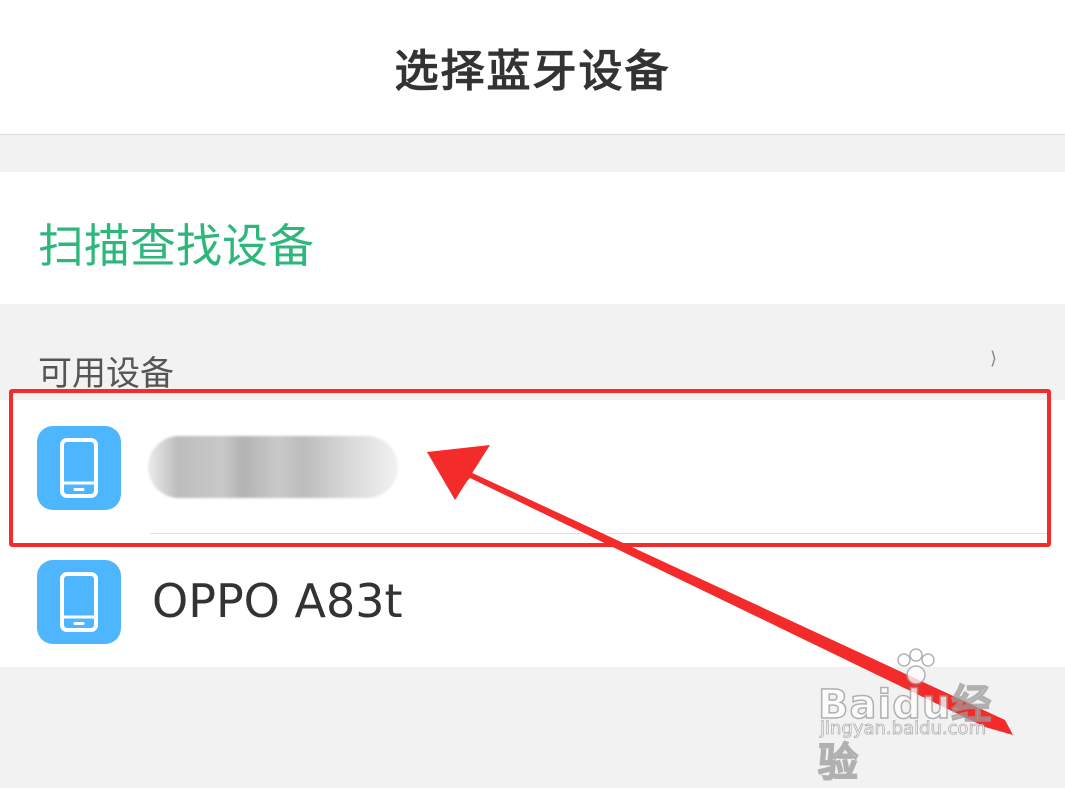 The image size is (1065, 788). What do you see at coordinates (277, 601) in the screenshot?
I see `device-name: OPPO A83t` at bounding box center [277, 601].